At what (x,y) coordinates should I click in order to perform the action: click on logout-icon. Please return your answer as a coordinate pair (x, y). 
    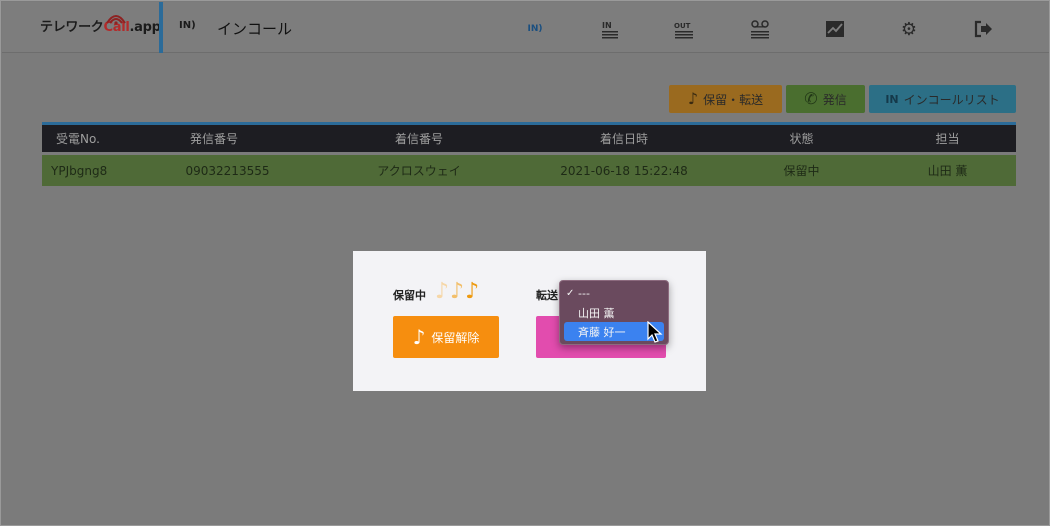
    Looking at the image, I should click on (983, 29).